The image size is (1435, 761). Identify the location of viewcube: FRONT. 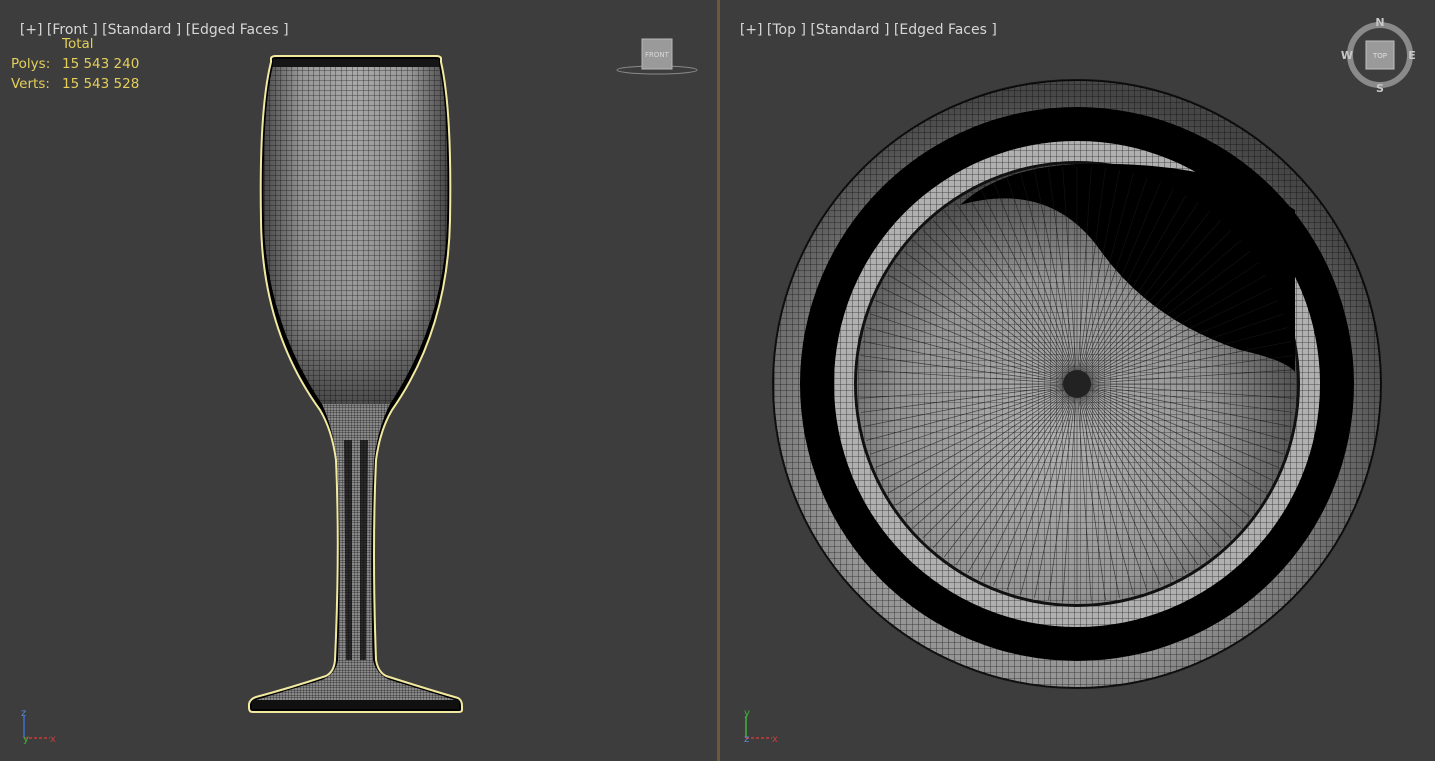
(657, 56).